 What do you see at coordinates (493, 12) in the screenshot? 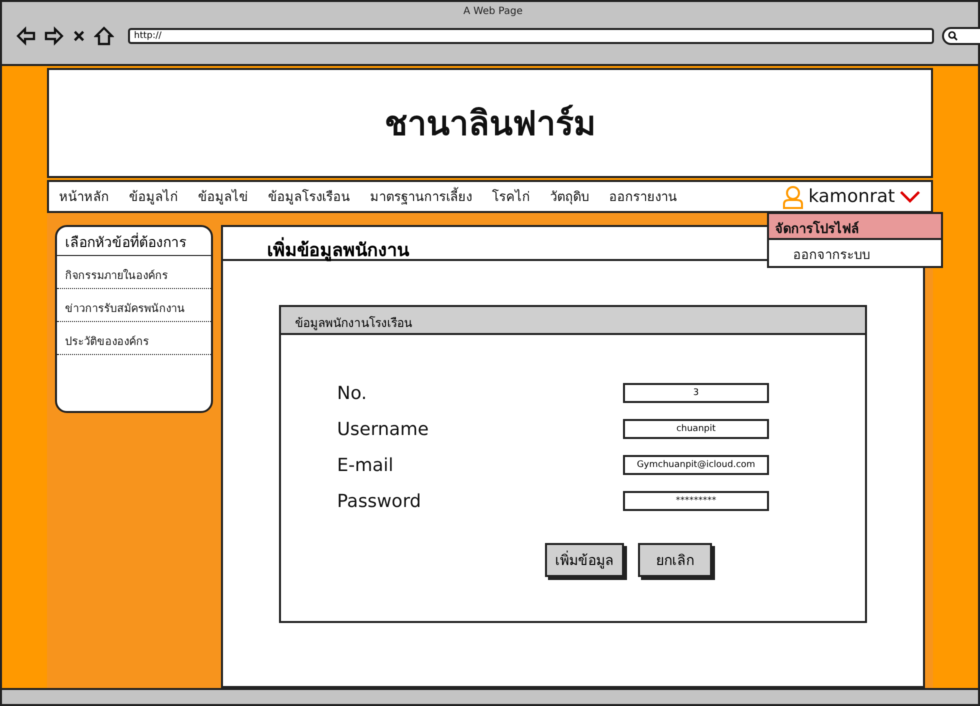
I see `window-title: A Web Page` at bounding box center [493, 12].